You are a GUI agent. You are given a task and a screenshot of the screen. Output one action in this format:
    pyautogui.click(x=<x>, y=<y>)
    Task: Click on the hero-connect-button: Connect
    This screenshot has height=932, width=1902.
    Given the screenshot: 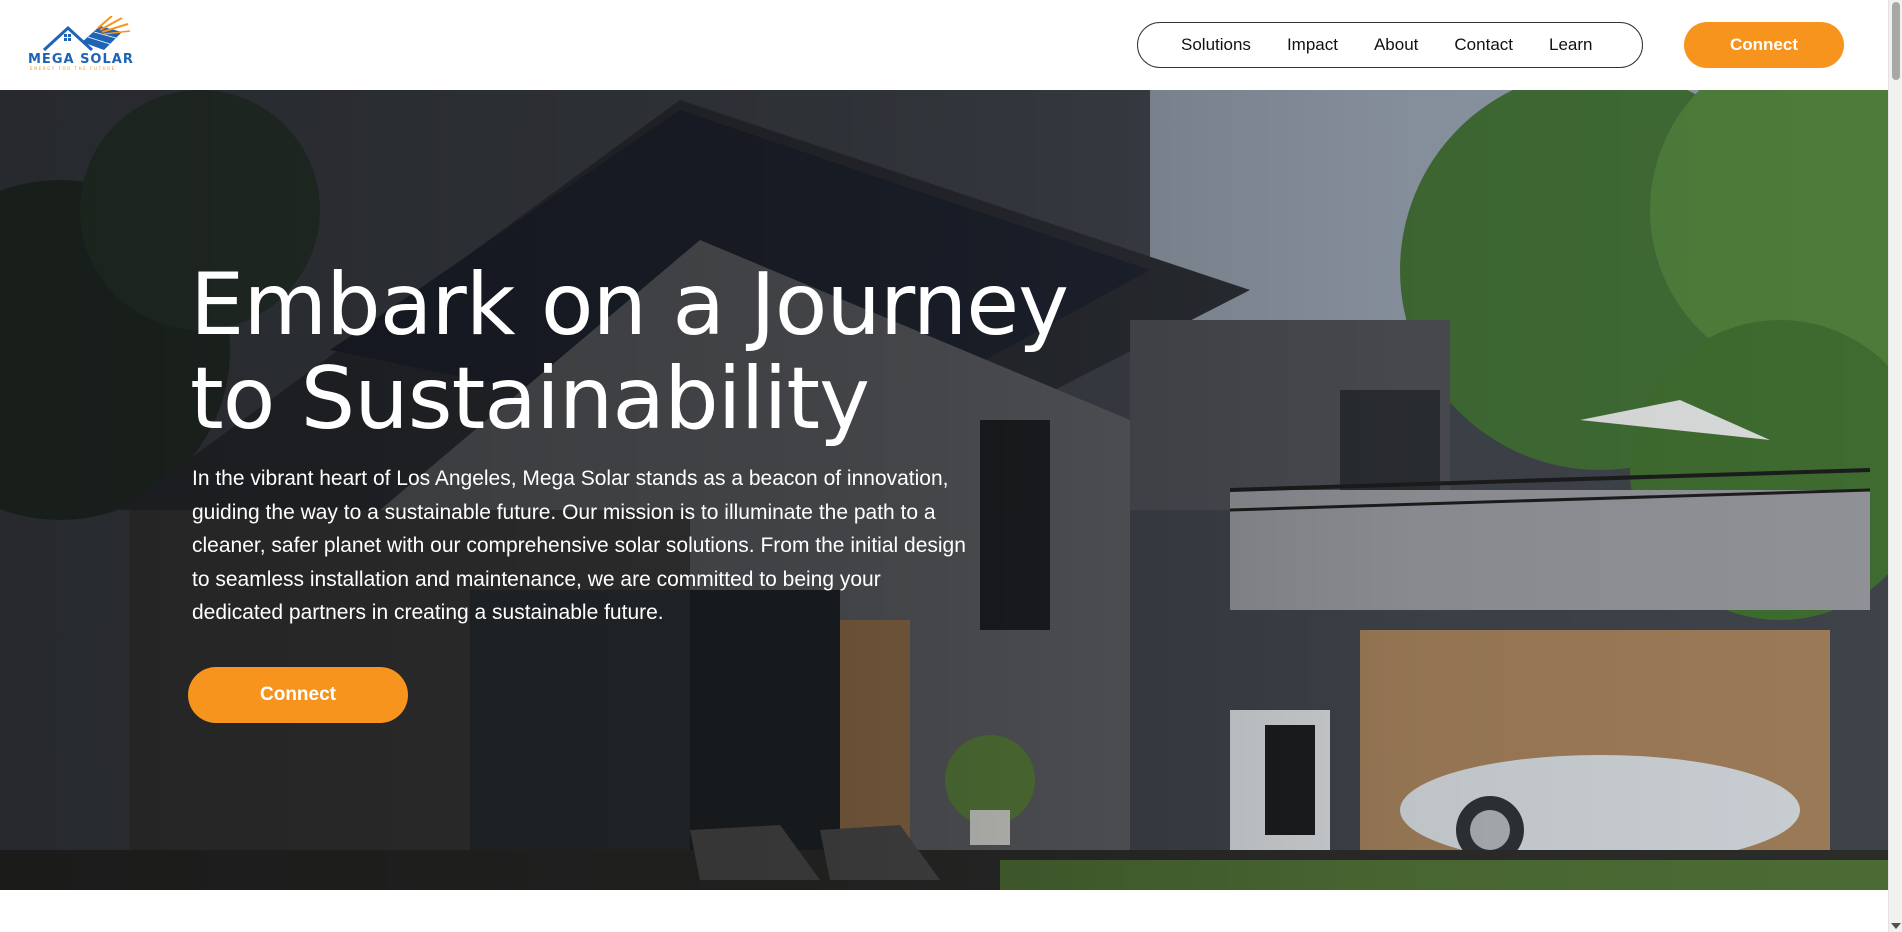 What is the action you would take?
    pyautogui.click(x=298, y=695)
    